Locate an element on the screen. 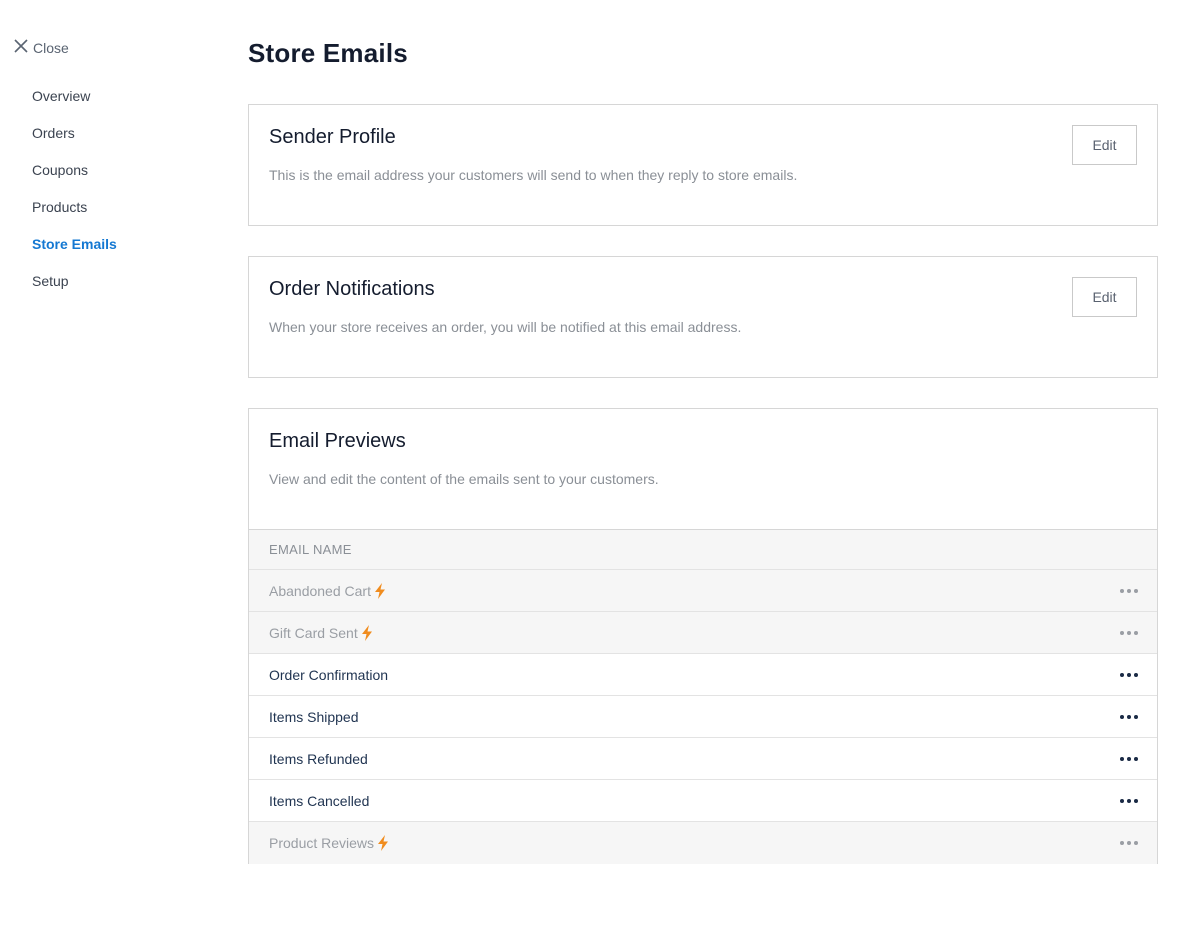  sender-profile-title: Sender Profile is located at coordinates (332, 137).